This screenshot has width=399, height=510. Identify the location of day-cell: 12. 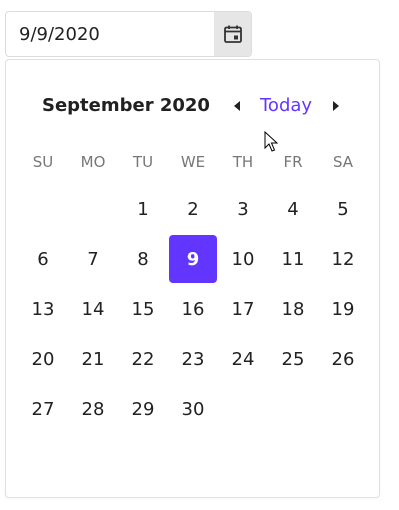
(343, 259).